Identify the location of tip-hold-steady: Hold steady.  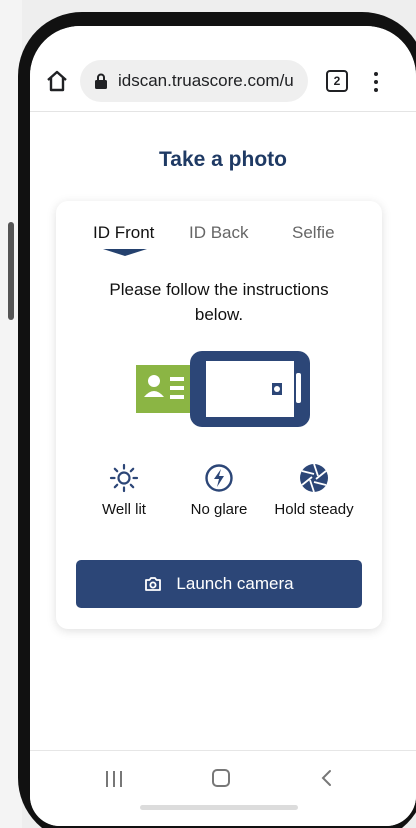
(314, 490).